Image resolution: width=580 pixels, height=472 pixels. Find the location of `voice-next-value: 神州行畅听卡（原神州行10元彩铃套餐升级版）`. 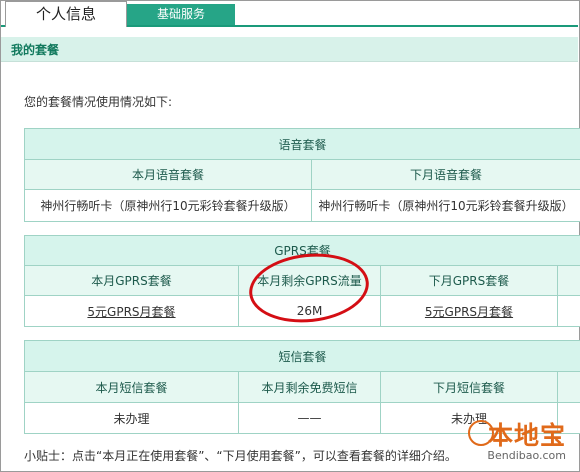

voice-next-value: 神州行畅听卡（原神州行10元彩铃套餐升级版） is located at coordinates (445, 205).